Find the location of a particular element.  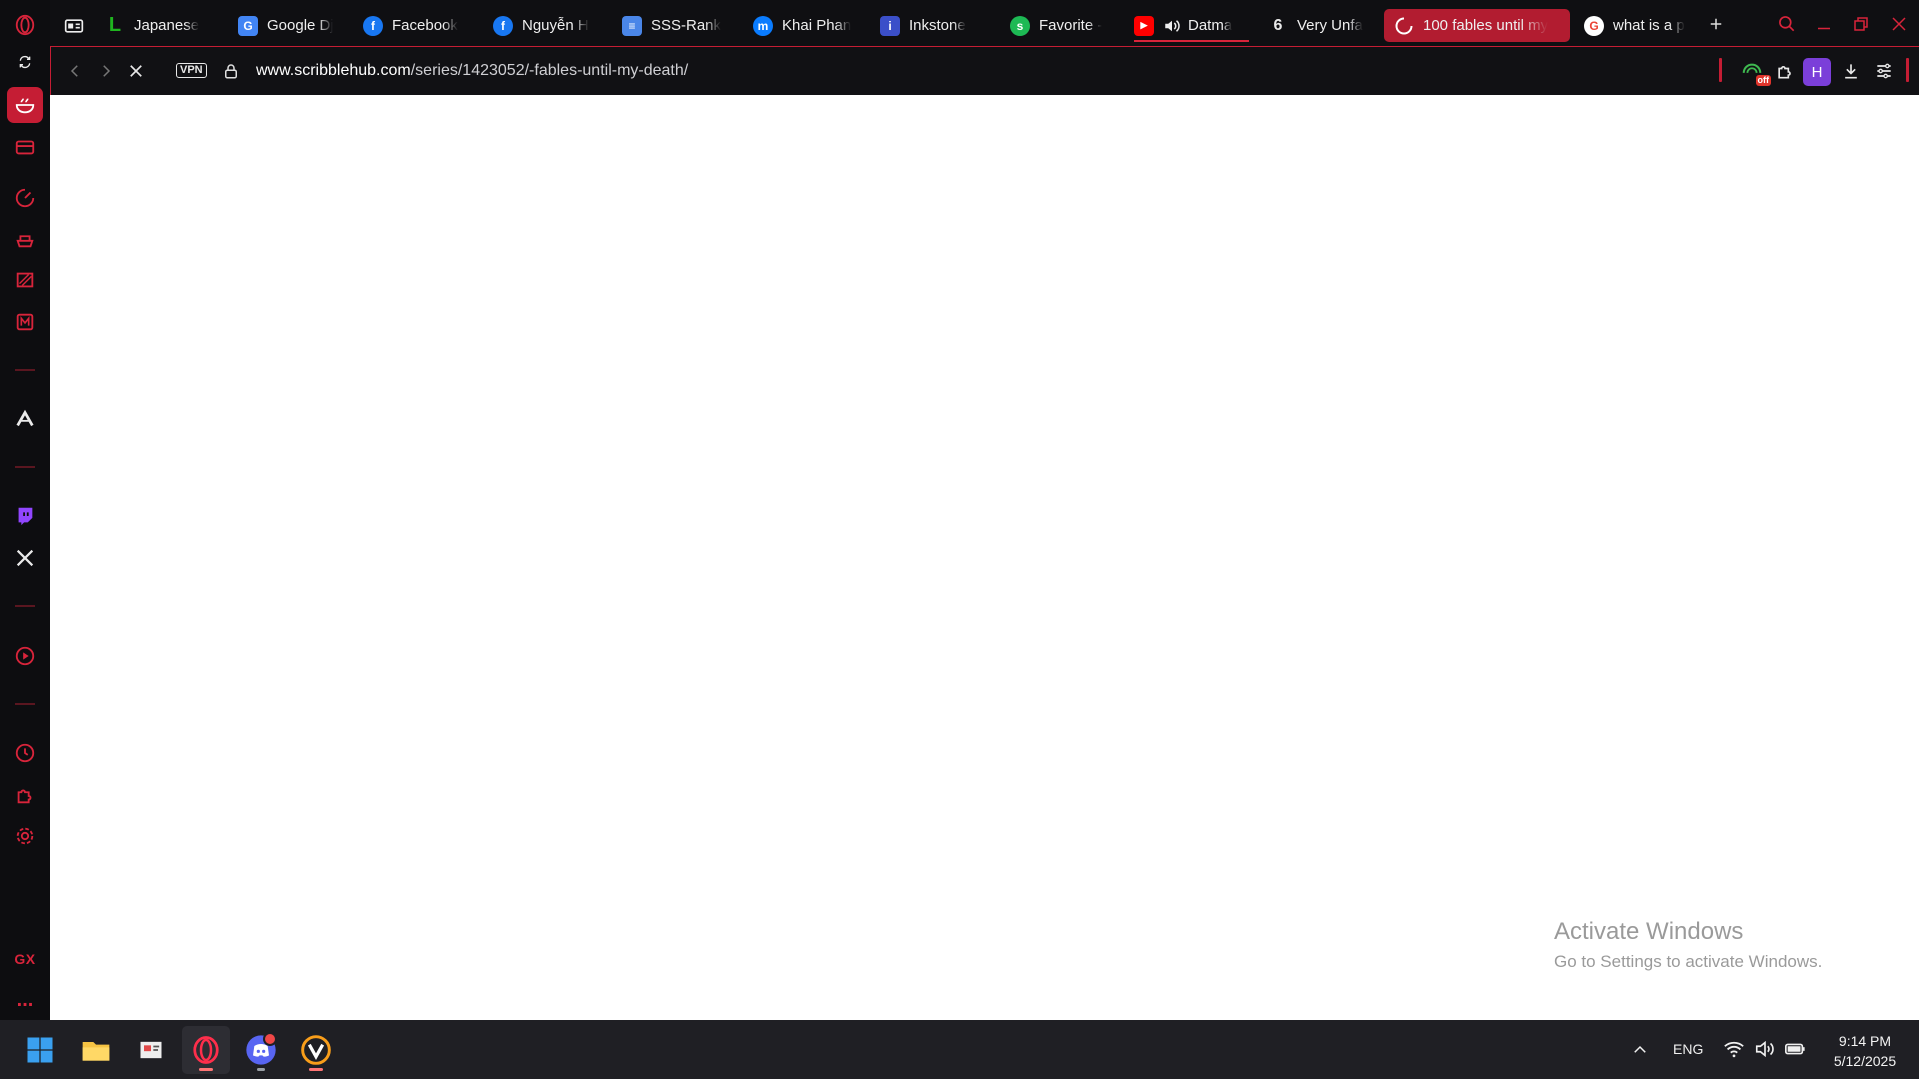

tab-favicon: s is located at coordinates (1020, 25).